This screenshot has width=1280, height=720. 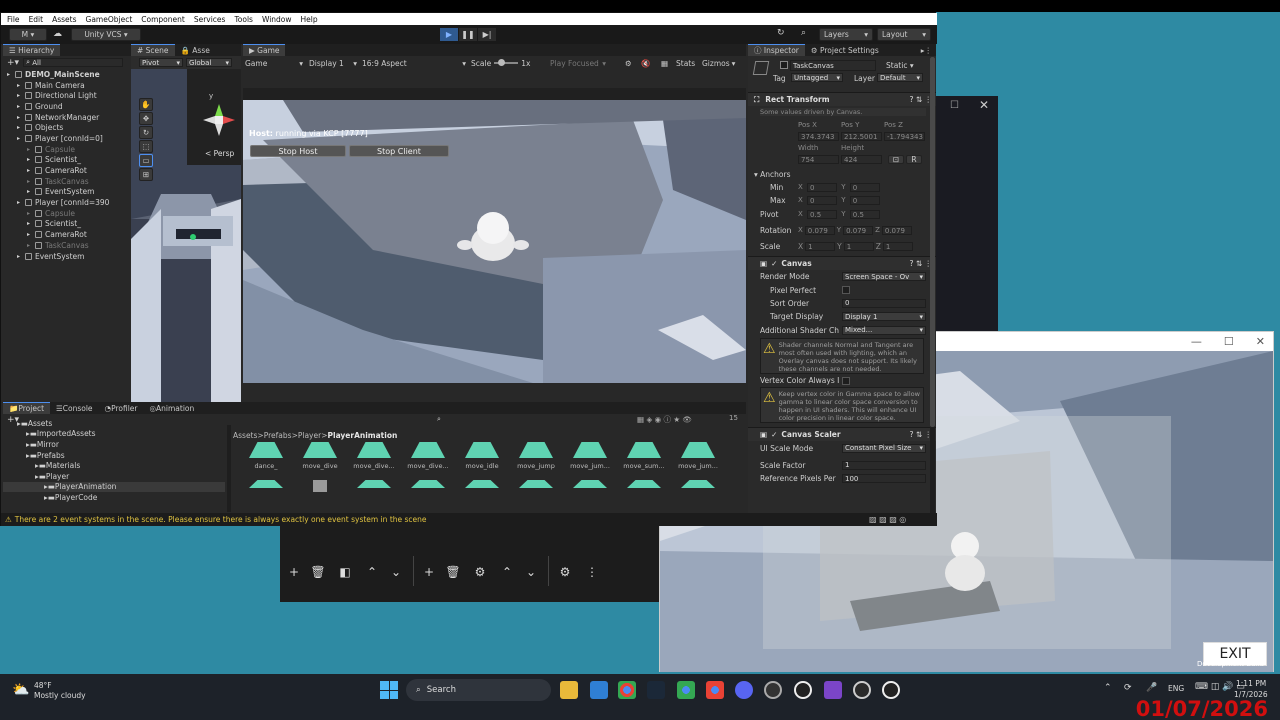 I want to click on asset-item: move_dive, so click(x=320, y=456).